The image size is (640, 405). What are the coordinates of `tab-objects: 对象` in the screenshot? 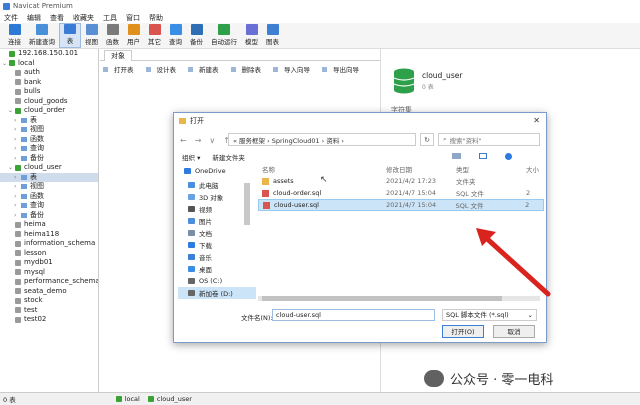 It's located at (118, 55).